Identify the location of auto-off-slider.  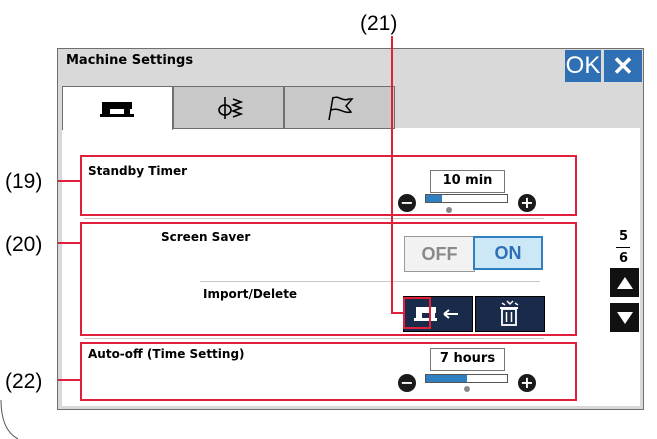
(466, 378).